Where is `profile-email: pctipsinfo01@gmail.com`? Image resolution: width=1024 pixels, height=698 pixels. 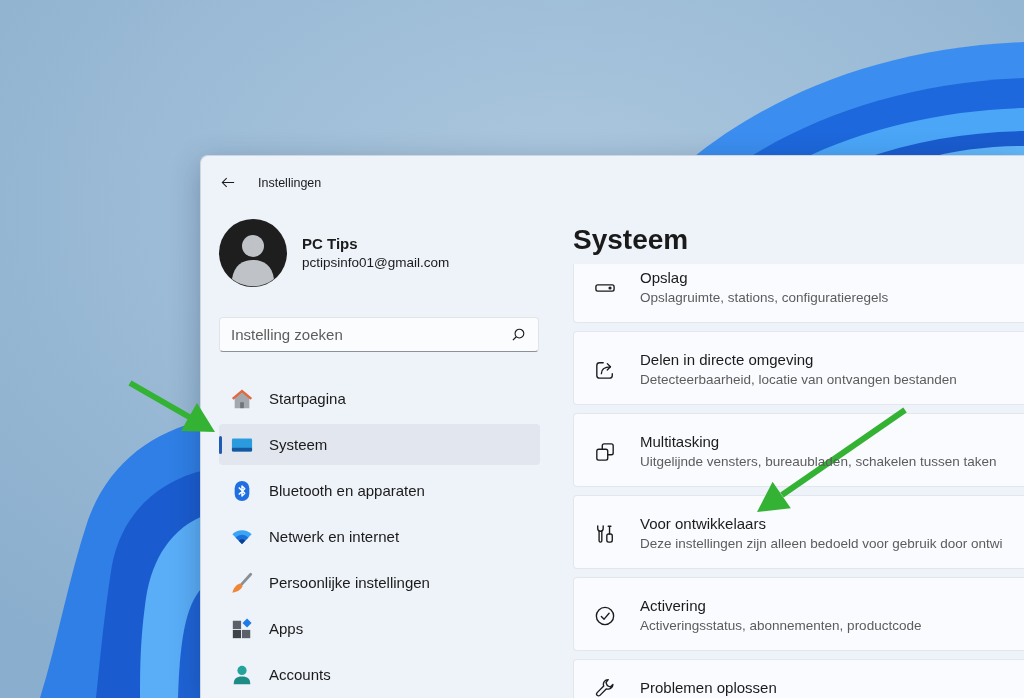
profile-email: pctipsinfo01@gmail.com is located at coordinates (376, 263).